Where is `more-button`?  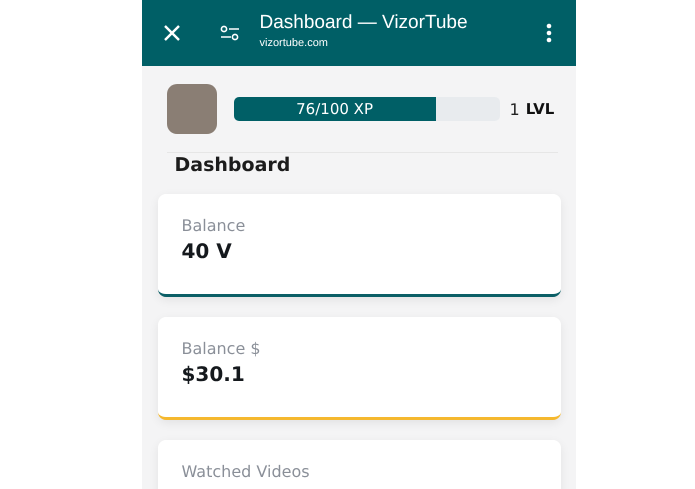
more-button is located at coordinates (549, 33).